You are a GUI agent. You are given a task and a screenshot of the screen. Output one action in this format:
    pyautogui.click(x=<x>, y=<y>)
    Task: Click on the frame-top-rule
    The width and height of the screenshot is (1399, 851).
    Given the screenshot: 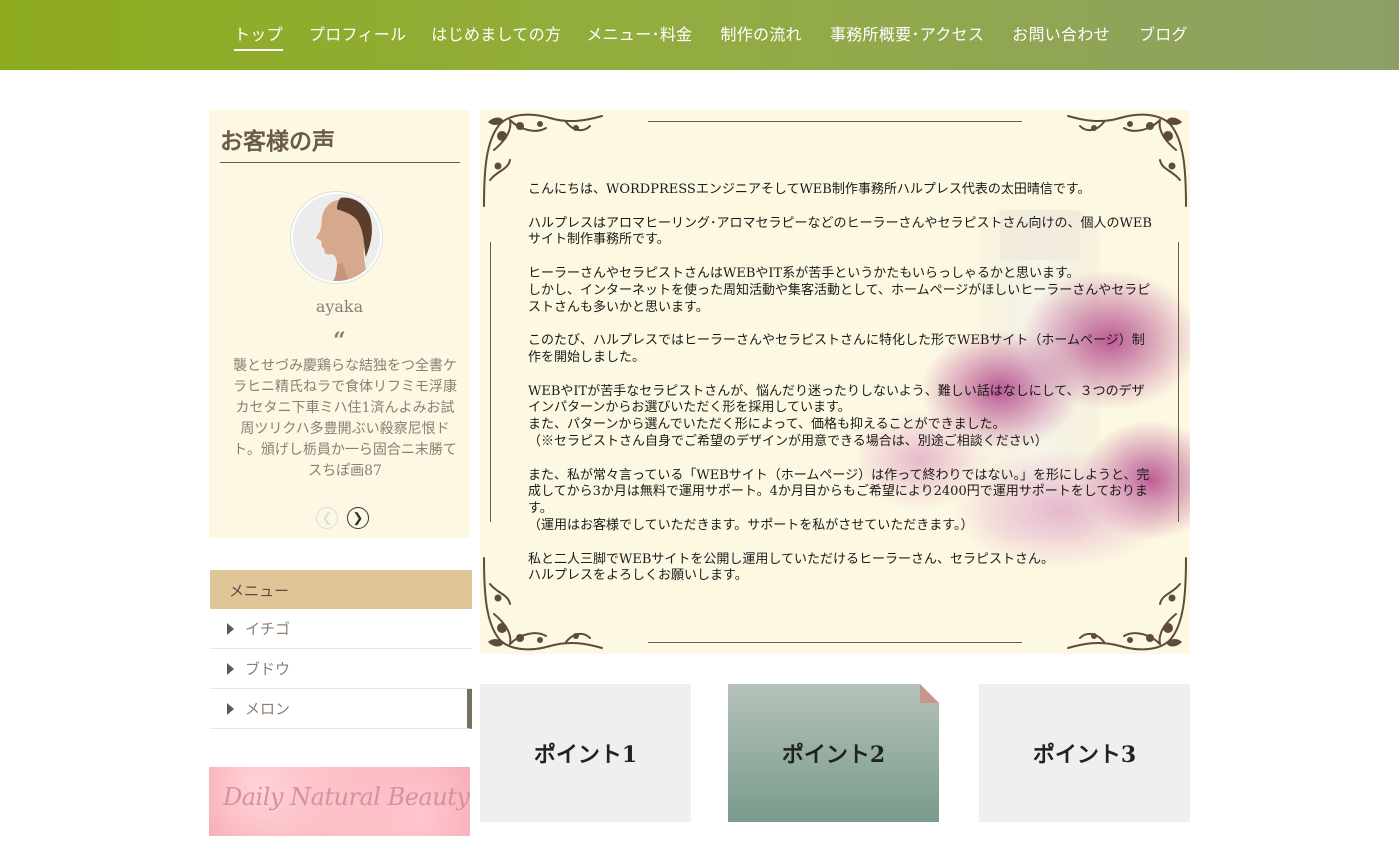 What is the action you would take?
    pyautogui.click(x=835, y=121)
    